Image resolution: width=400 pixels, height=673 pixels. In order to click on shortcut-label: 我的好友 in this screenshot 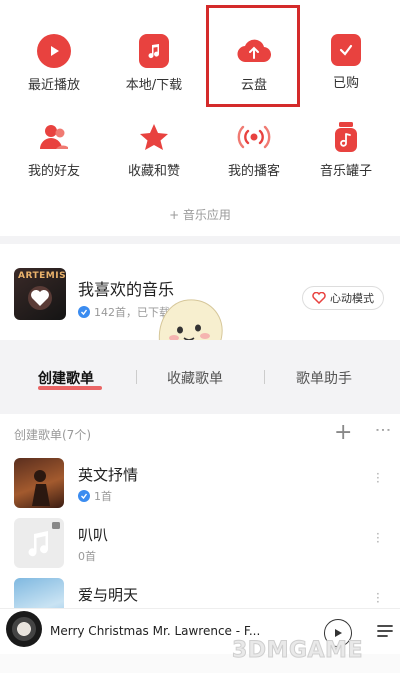, I will do `click(53, 171)`.